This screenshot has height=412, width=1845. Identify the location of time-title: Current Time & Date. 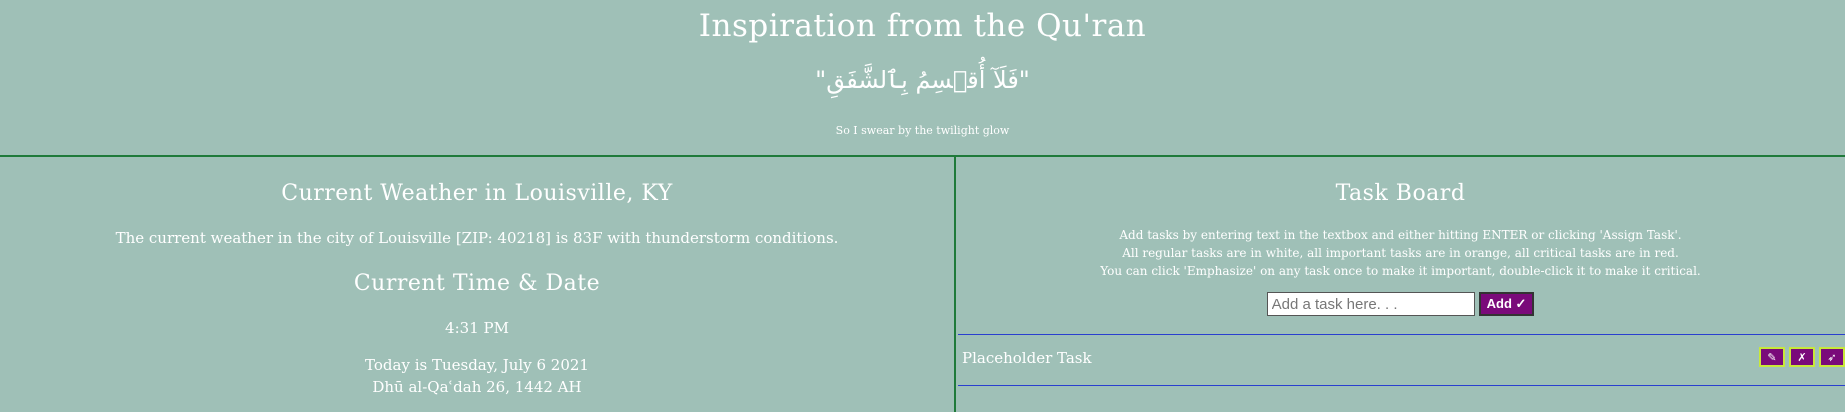
(477, 283).